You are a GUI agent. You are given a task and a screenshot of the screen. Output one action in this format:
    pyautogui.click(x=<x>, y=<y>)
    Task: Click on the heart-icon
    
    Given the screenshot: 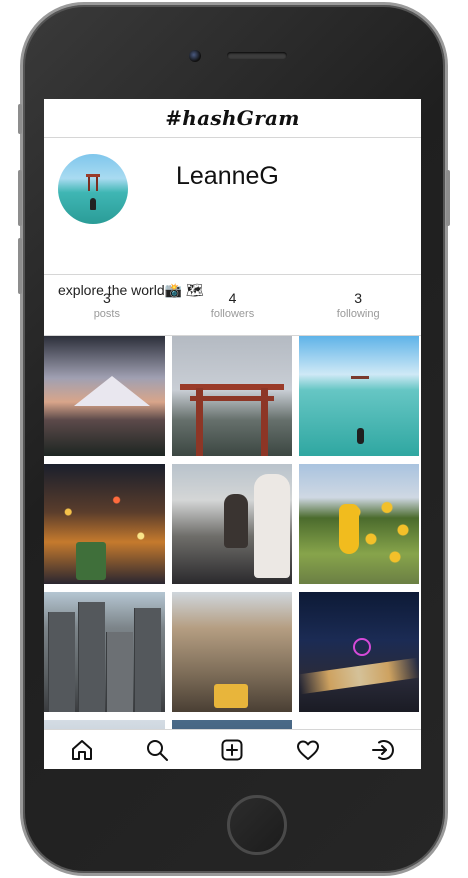 What is the action you would take?
    pyautogui.click(x=308, y=750)
    